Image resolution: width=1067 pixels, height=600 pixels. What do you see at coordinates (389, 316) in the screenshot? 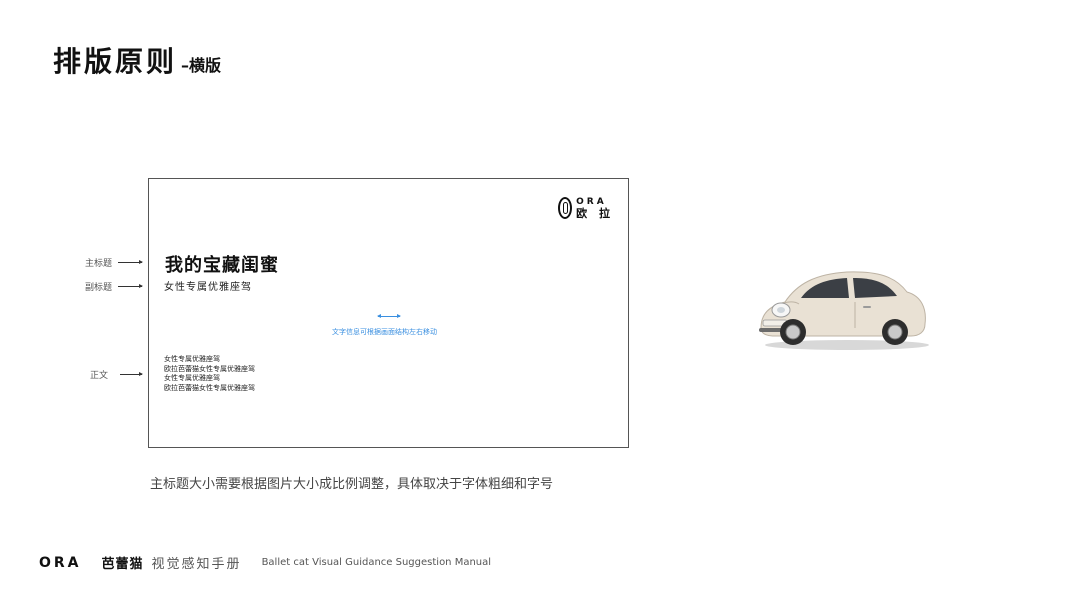
I see `move-left-right-icon` at bounding box center [389, 316].